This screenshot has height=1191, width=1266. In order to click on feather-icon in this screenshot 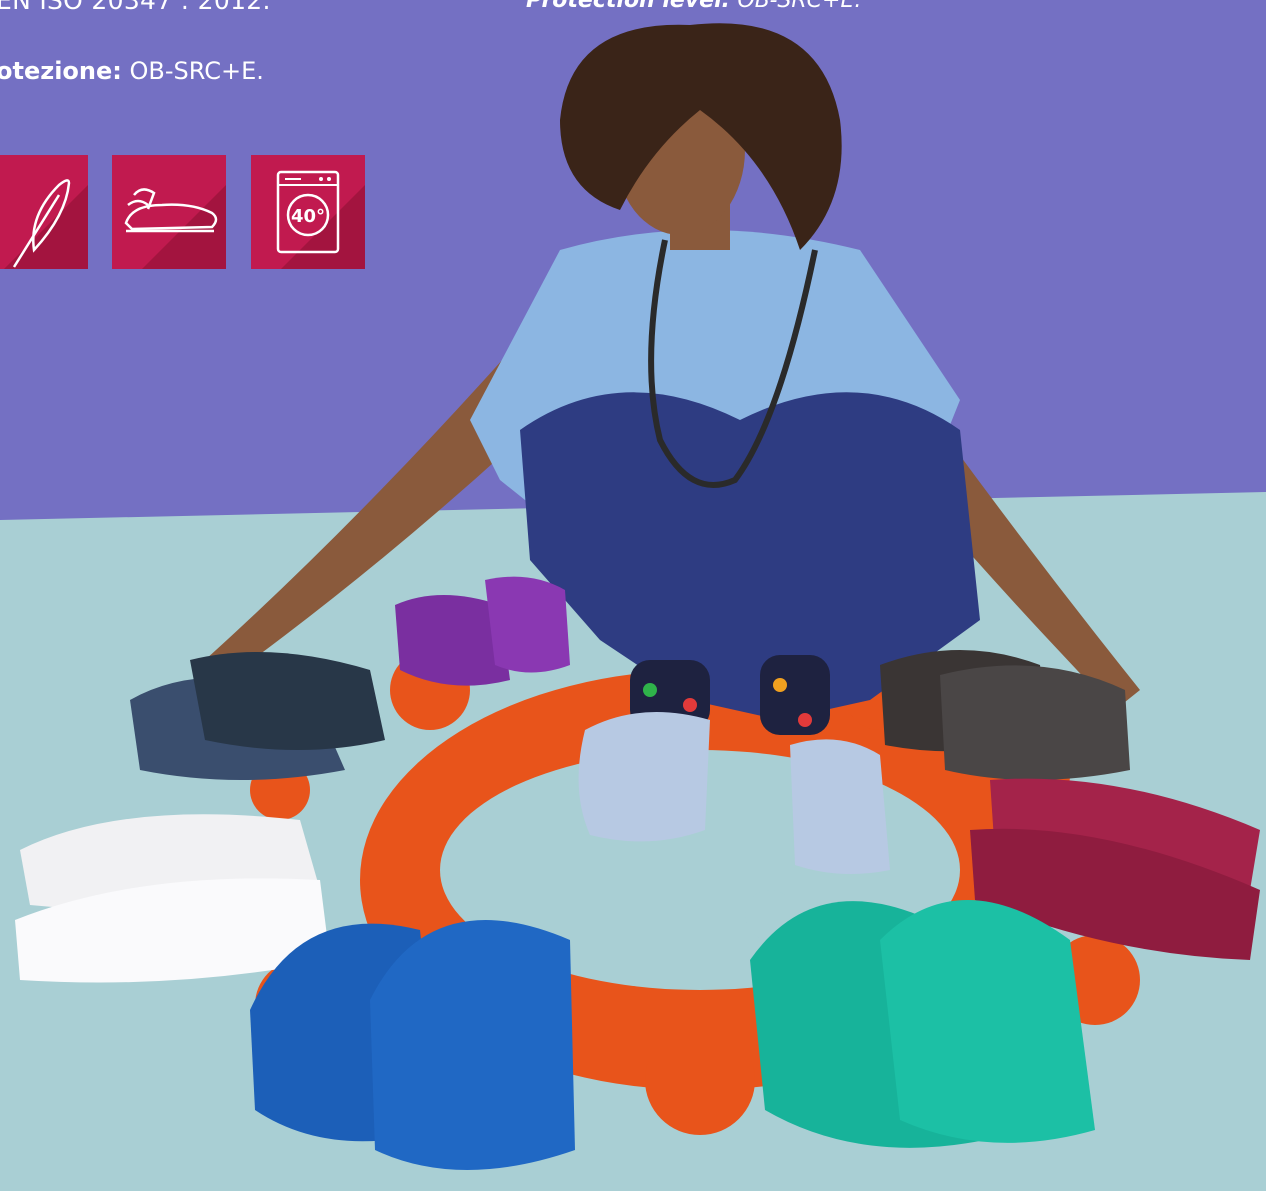, I will do `click(44, 212)`.